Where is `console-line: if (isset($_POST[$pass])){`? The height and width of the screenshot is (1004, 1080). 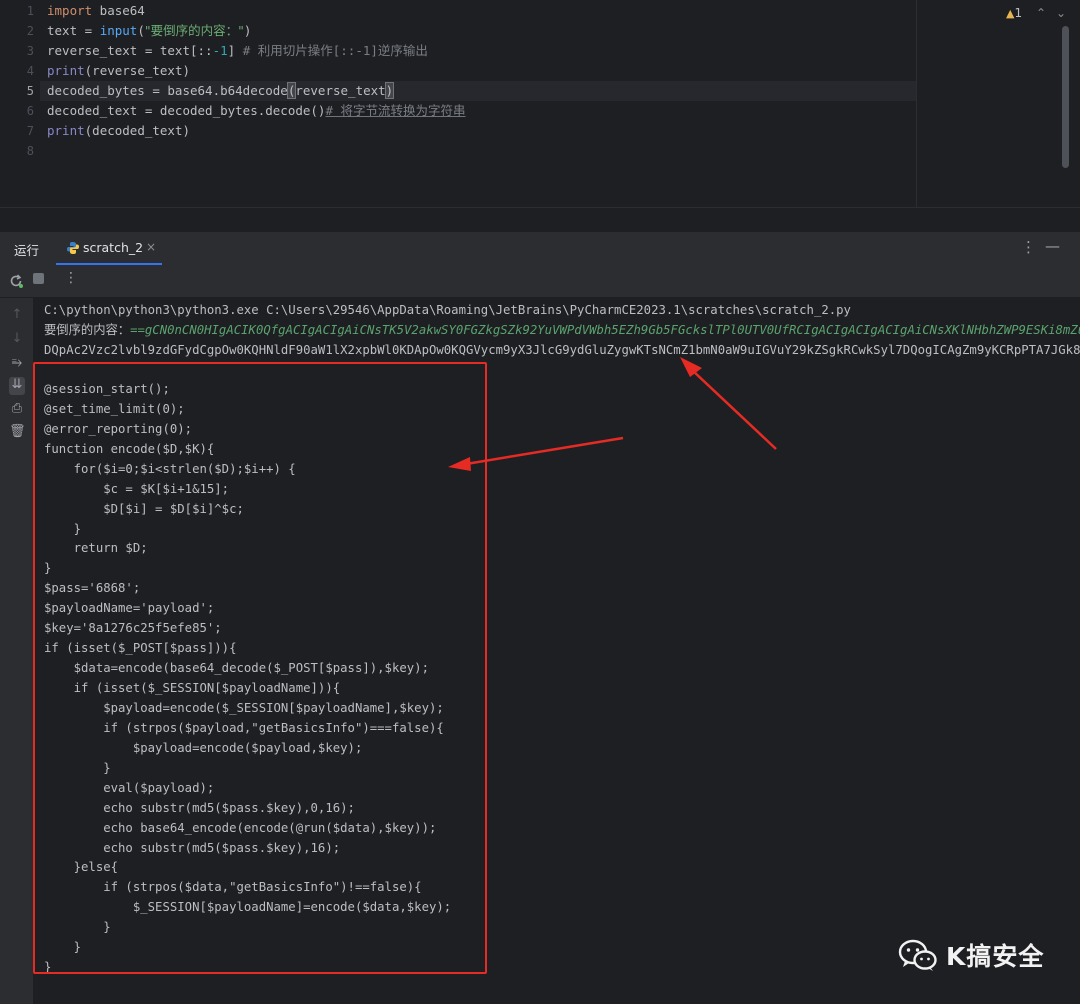 console-line: if (isset($_POST[$pass])){ is located at coordinates (140, 648).